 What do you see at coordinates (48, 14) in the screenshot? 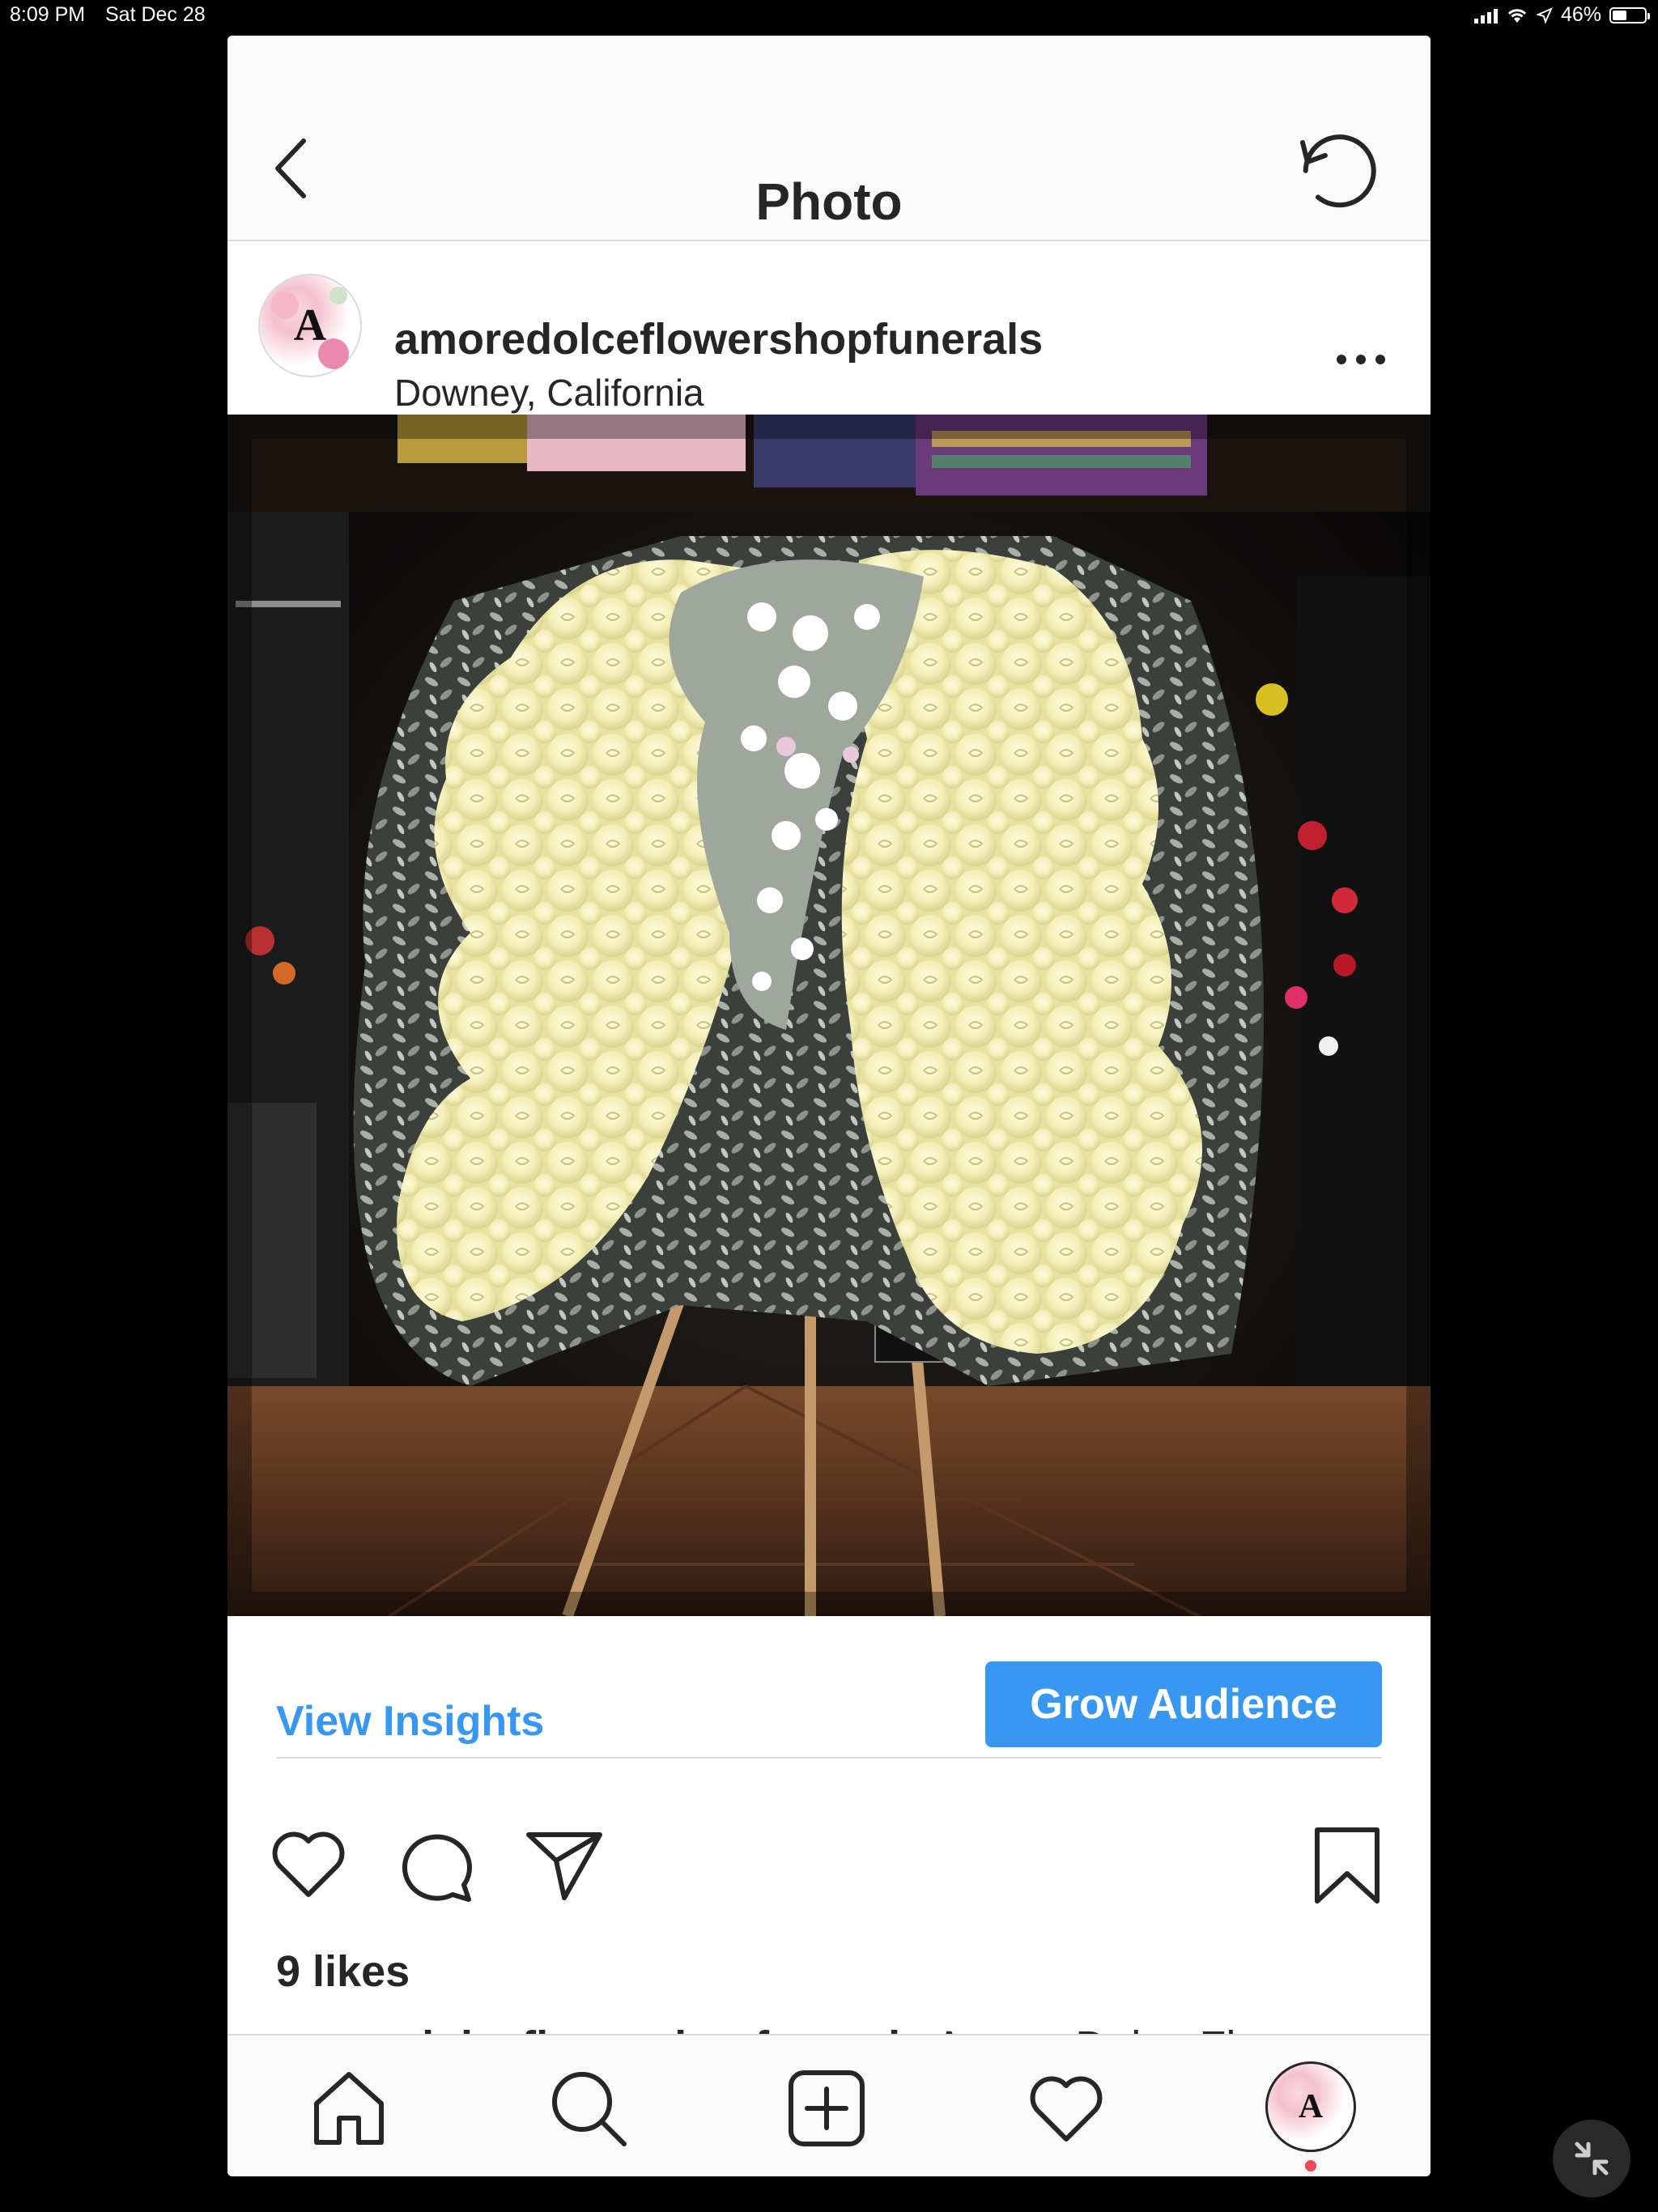
I see `status-time: 8:09 PM` at bounding box center [48, 14].